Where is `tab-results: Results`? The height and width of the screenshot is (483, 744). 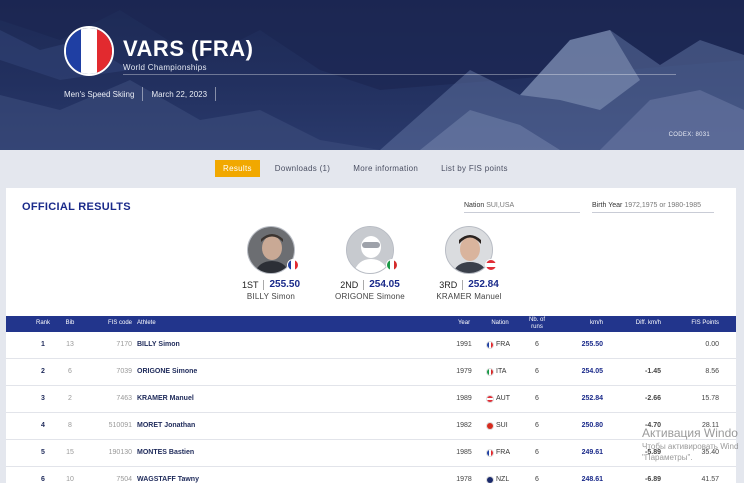
tab-results: Results is located at coordinates (237, 168).